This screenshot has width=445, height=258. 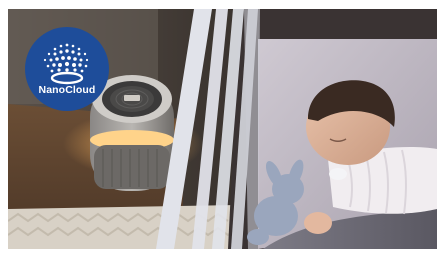 What do you see at coordinates (67, 90) in the screenshot?
I see `nanocloud-label: NanoCloud` at bounding box center [67, 90].